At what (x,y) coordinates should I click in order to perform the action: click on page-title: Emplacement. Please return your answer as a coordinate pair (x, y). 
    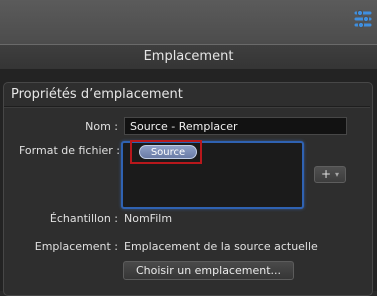
    Looking at the image, I should click on (188, 57).